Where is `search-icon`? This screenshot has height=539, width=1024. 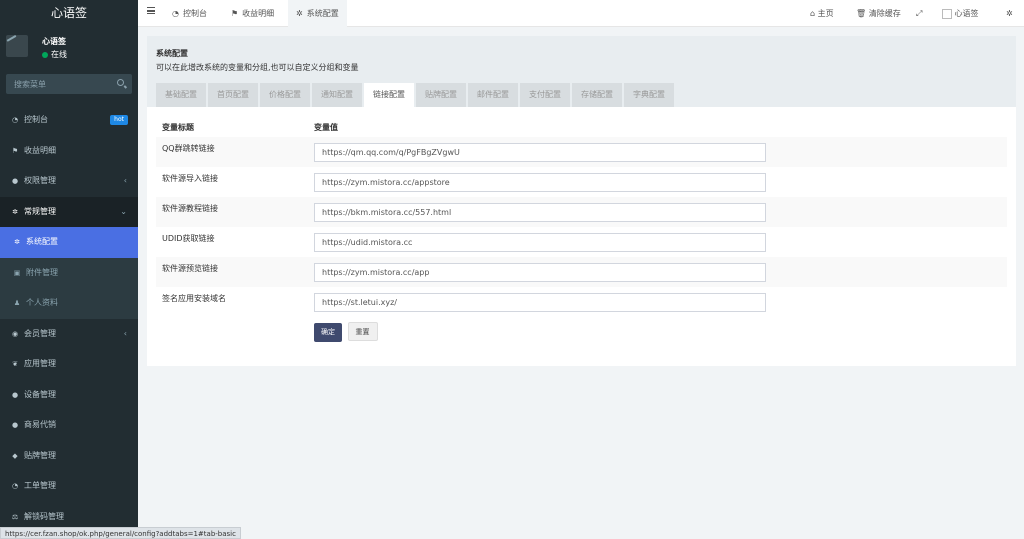
search-icon is located at coordinates (120, 82).